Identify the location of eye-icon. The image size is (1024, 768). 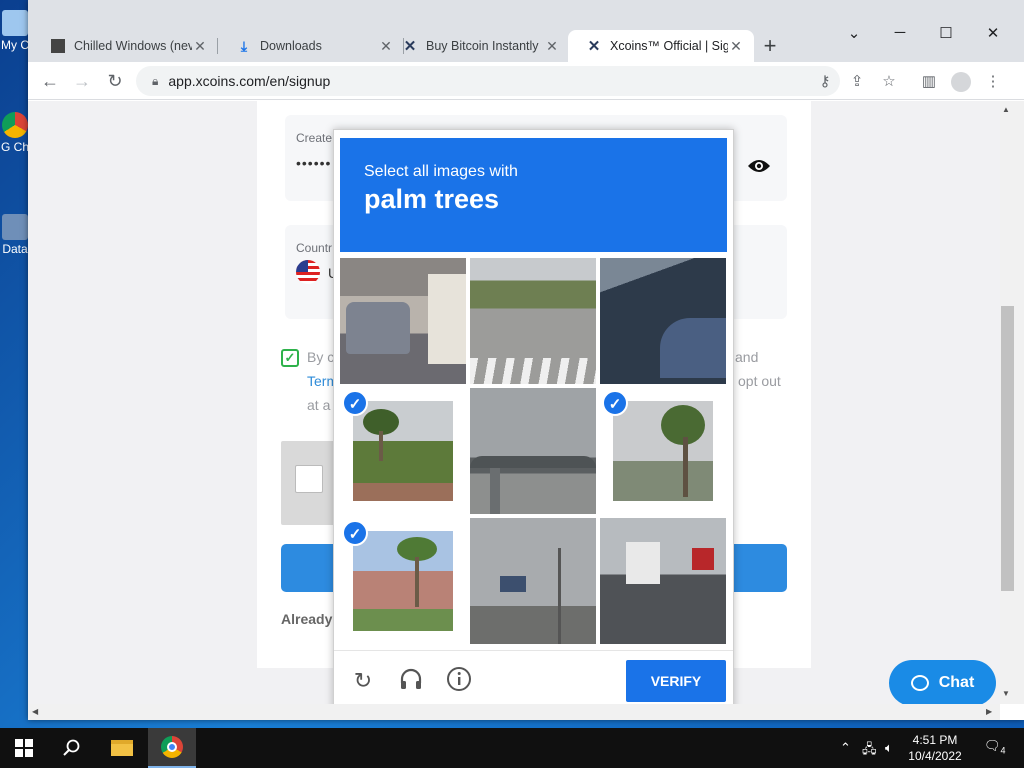
(759, 168).